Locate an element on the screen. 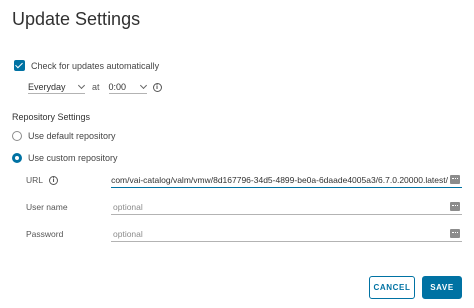  auto-check-checkbox is located at coordinates (19, 65).